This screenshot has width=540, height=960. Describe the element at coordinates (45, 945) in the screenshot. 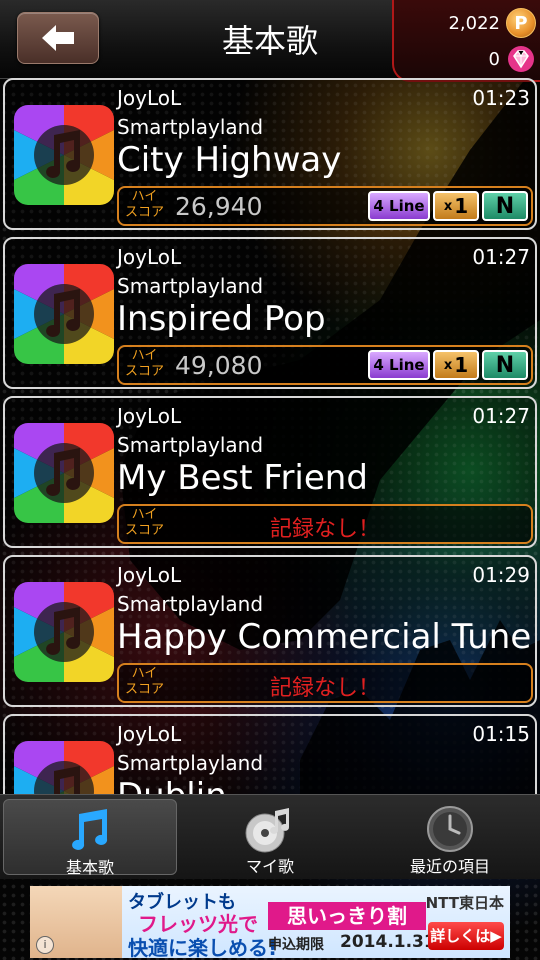

I see `ad-info-icon: i` at that location.